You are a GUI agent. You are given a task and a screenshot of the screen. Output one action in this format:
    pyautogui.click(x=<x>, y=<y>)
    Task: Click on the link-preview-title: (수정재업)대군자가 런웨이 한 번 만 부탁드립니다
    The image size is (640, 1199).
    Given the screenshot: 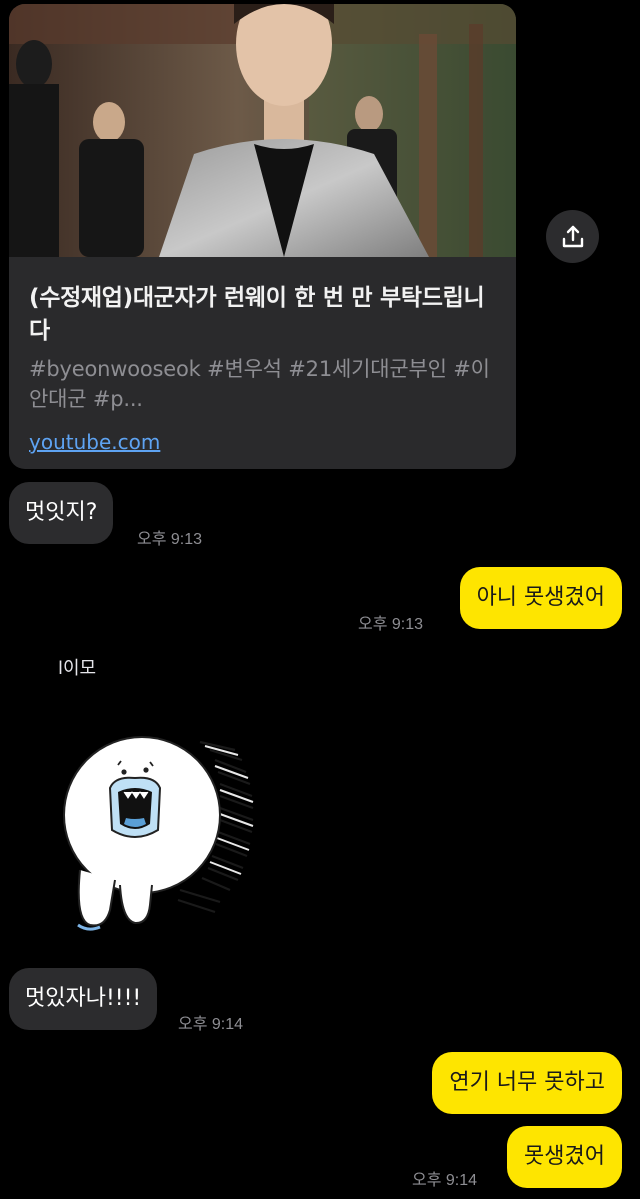 What is the action you would take?
    pyautogui.click(x=257, y=314)
    